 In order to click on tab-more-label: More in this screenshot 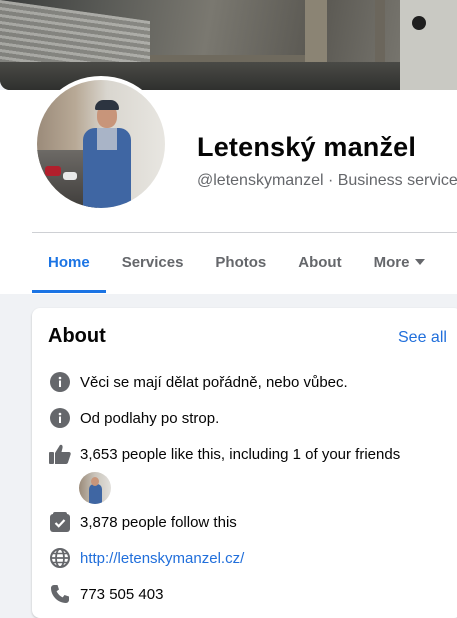, I will do `click(391, 262)`.